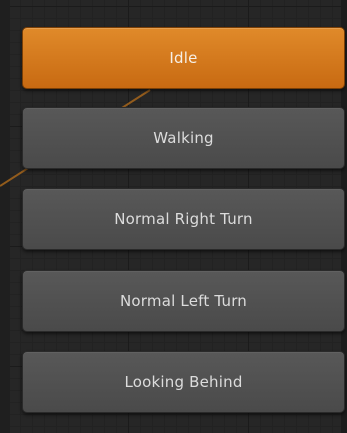  I want to click on canvas-left-edge, so click(5, 216).